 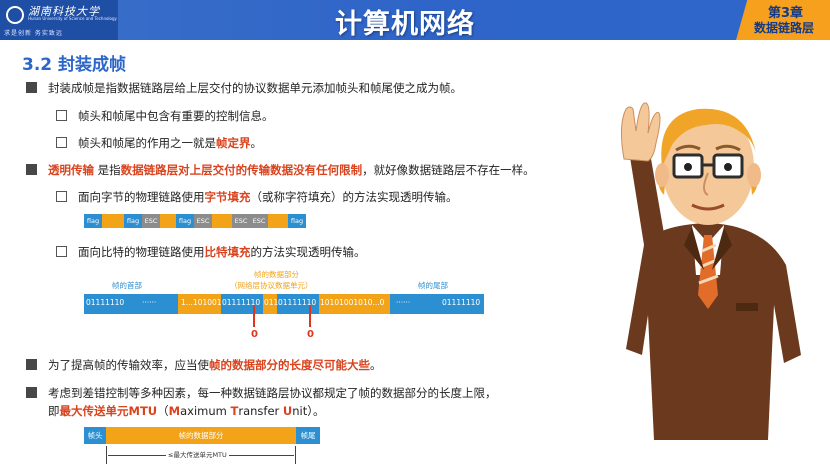 What do you see at coordinates (255, 88) in the screenshot?
I see `point-encapsulation: 封装成帧是指数据链路层给上层交付的协议数据单元添加帧头和帧尾使之成为帧。` at bounding box center [255, 88].